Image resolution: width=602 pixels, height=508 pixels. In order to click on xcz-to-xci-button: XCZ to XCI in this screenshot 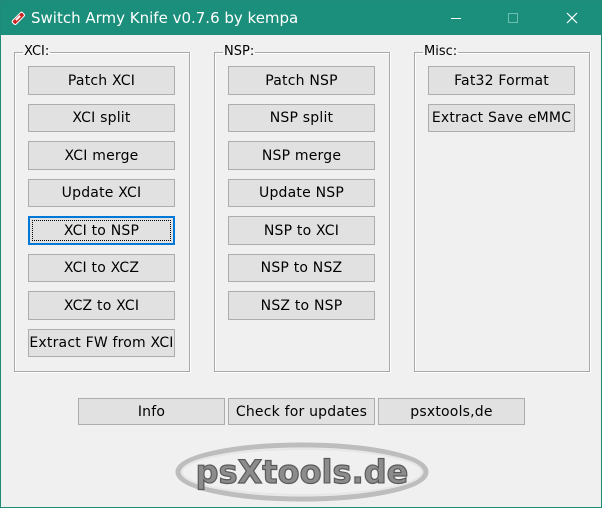, I will do `click(101, 305)`.